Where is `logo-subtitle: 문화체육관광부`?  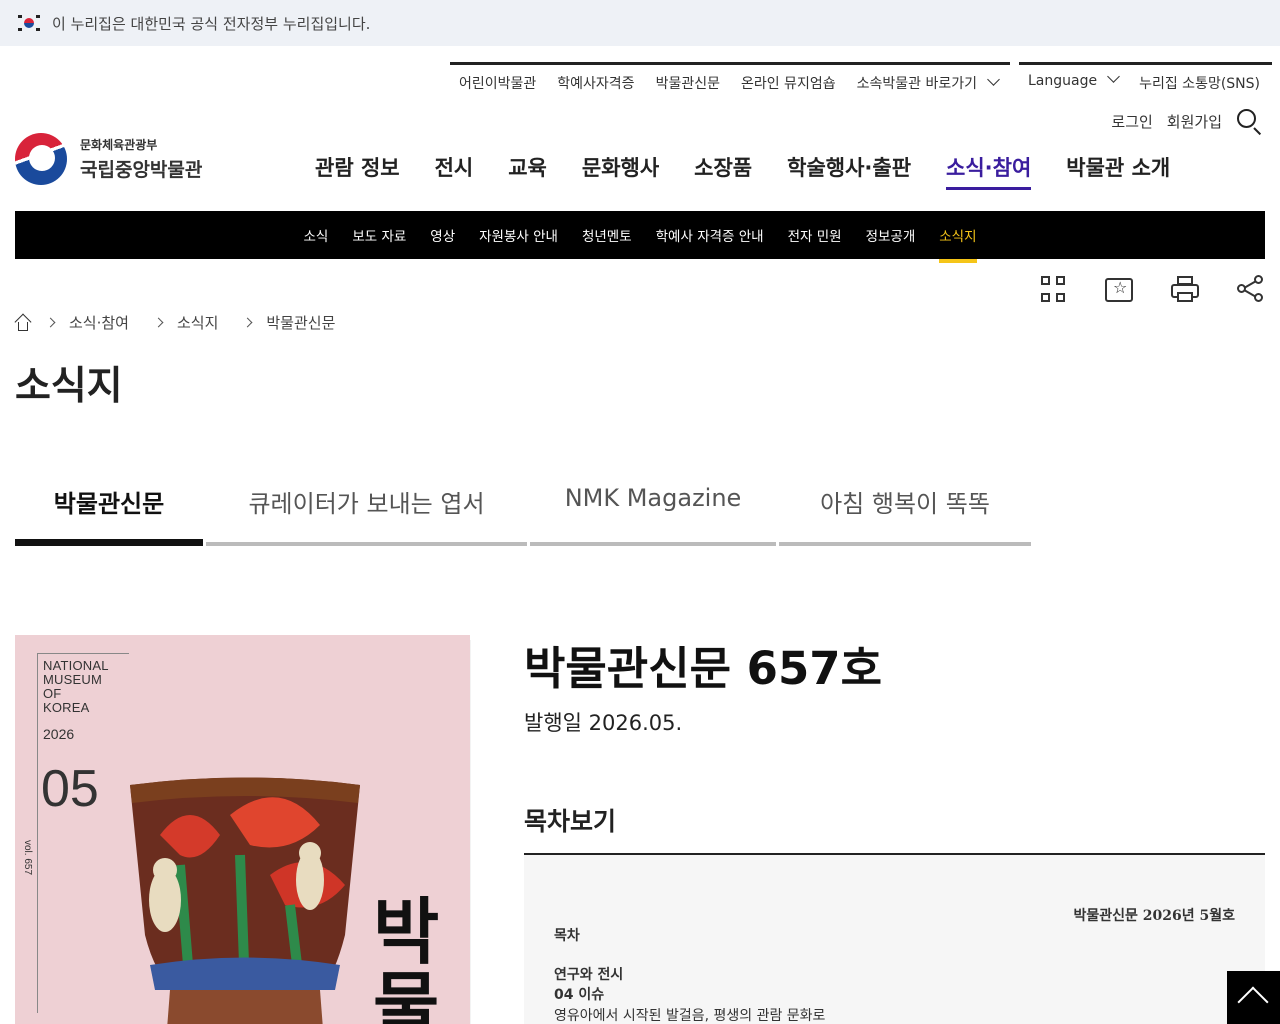 logo-subtitle: 문화체육관광부 is located at coordinates (119, 145).